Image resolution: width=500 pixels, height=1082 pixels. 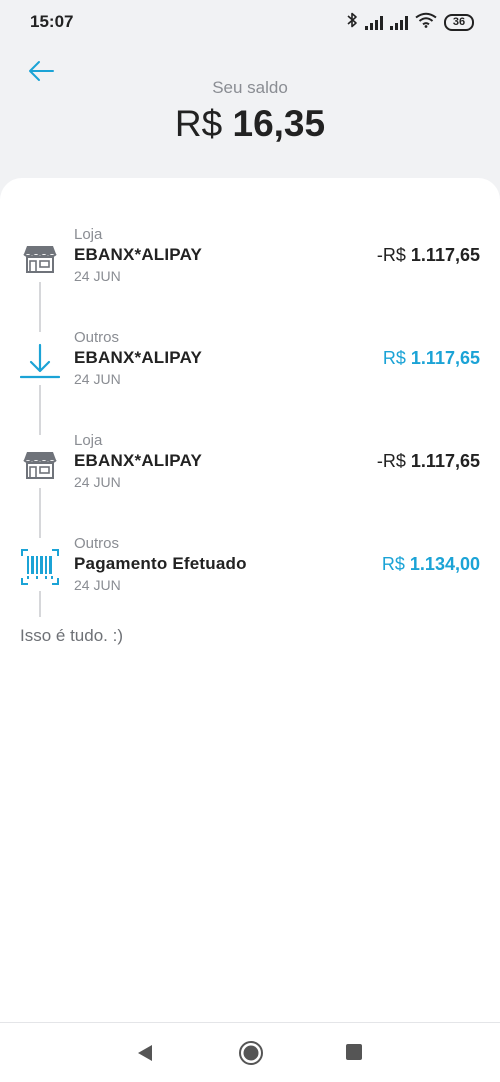 What do you see at coordinates (250, 364) in the screenshot?
I see `transaction-row: Outros EBANX*ALIPAY 24 JUN R$ 1.117,65` at bounding box center [250, 364].